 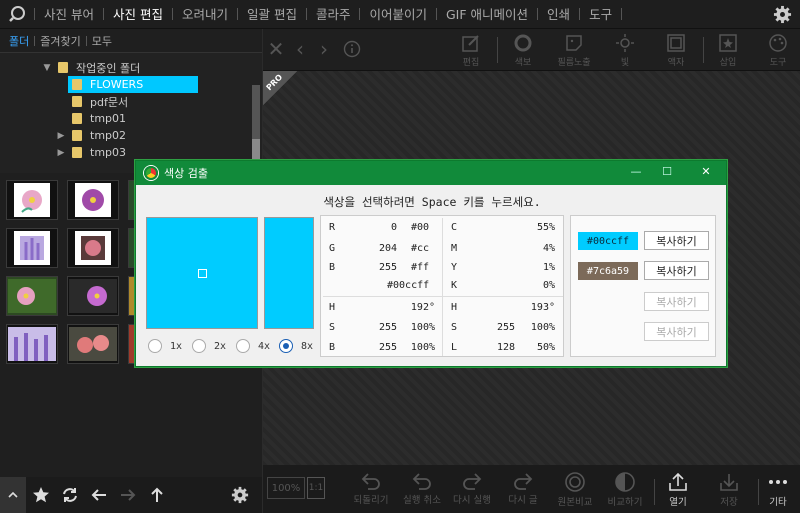 What do you see at coordinates (387, 248) in the screenshot?
I see `rgb-g-value: 204` at bounding box center [387, 248].